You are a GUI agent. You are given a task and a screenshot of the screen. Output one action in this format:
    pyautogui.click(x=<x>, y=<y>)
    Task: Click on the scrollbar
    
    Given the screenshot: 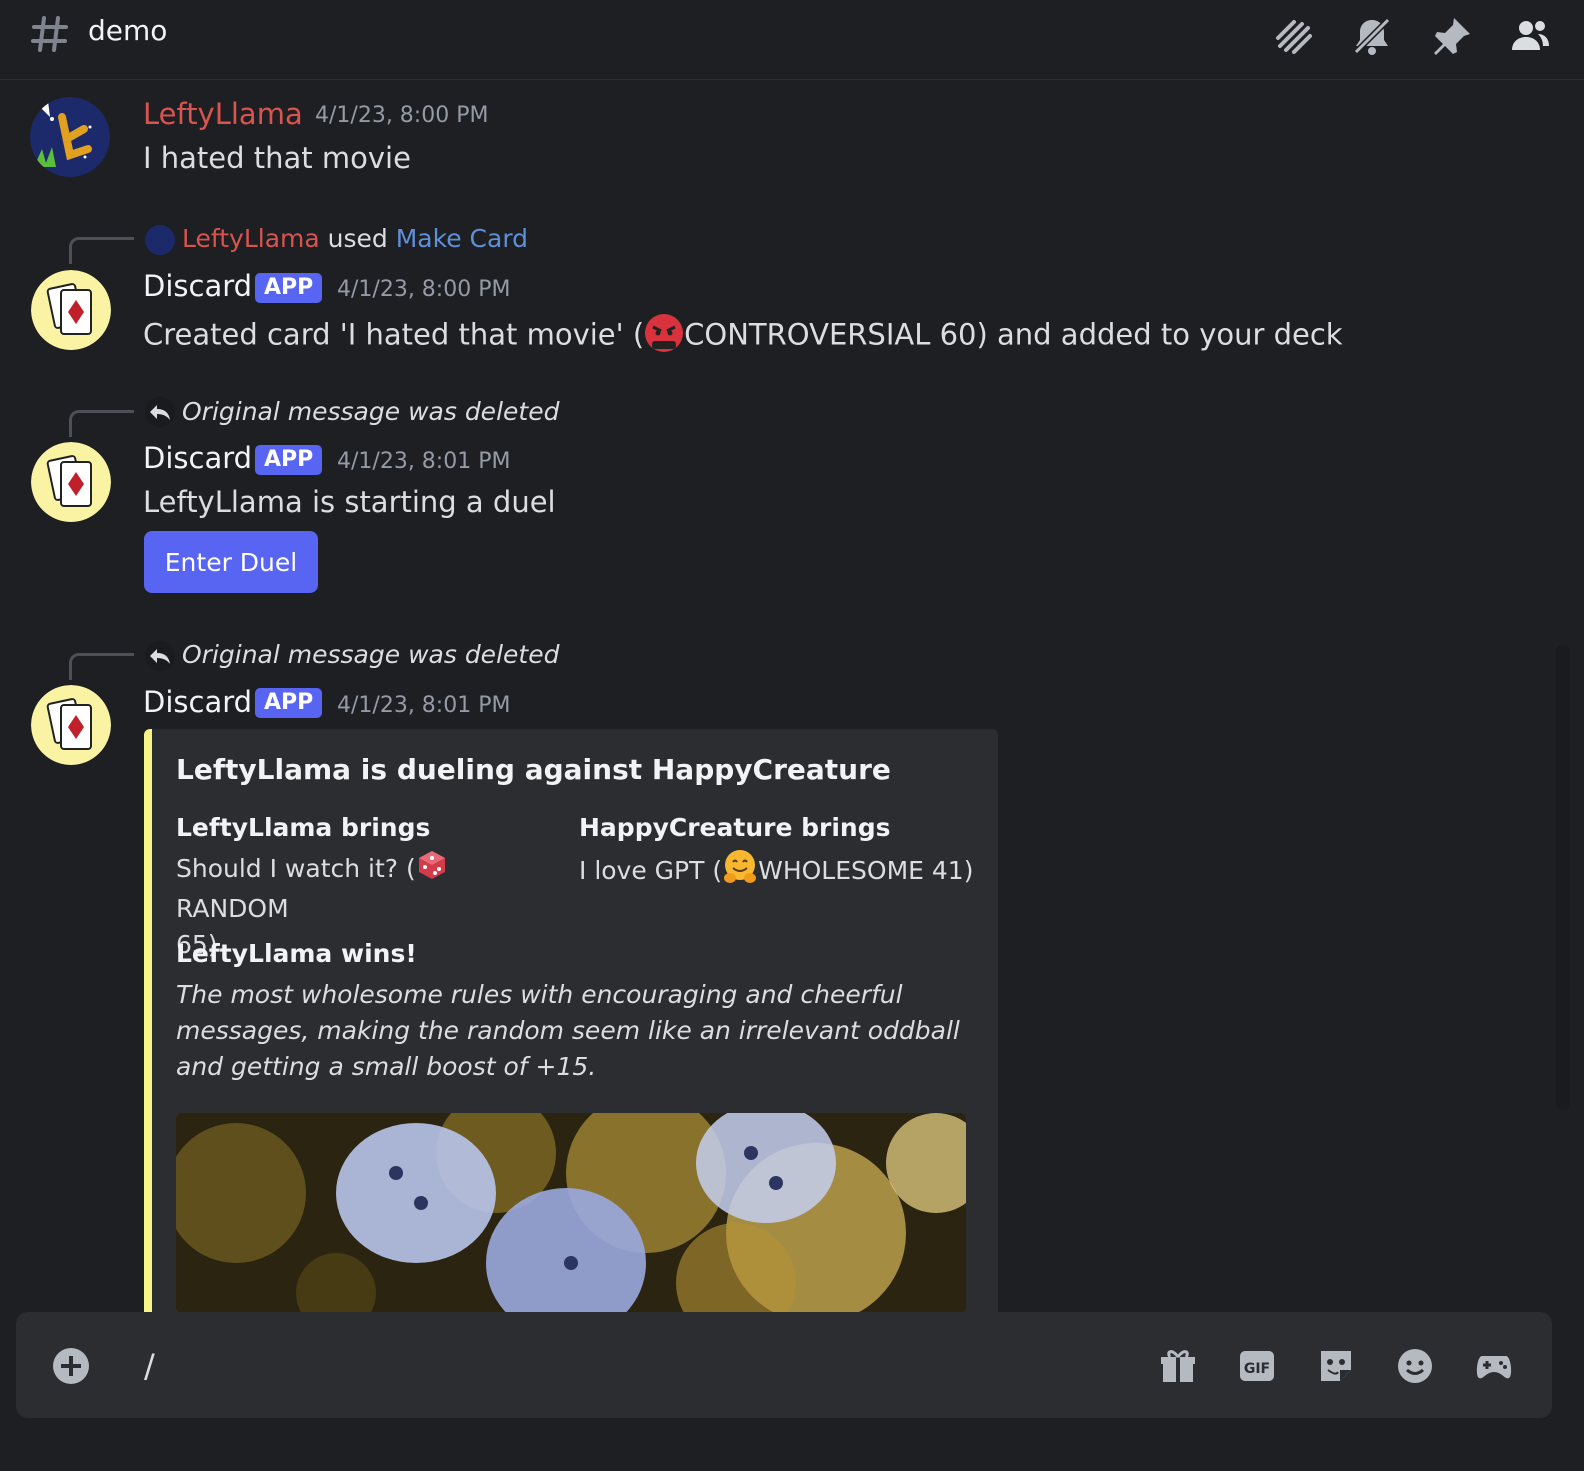 What is the action you would take?
    pyautogui.click(x=1563, y=877)
    